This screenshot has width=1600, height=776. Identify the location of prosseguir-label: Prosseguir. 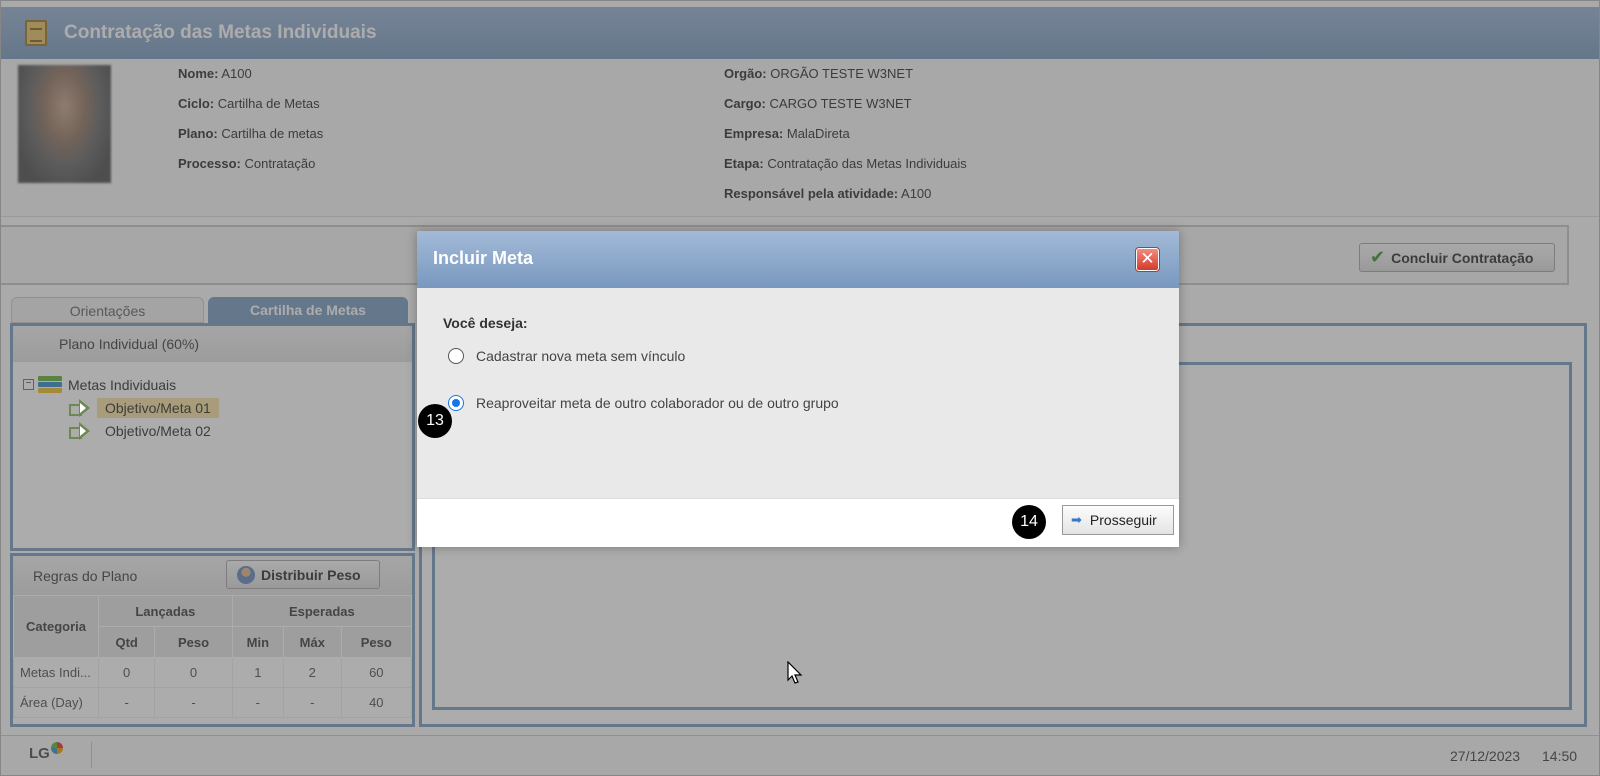
(1123, 520).